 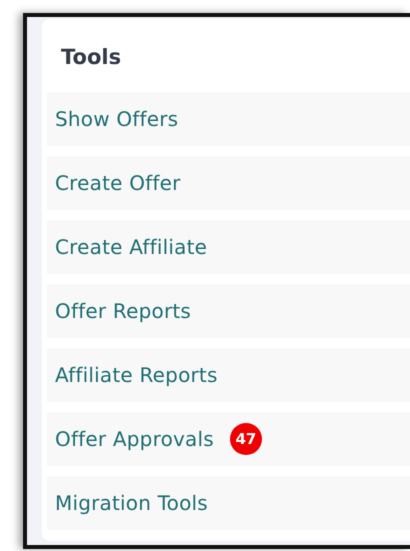 I want to click on menu-item-label: Migration Tools, so click(x=131, y=503).